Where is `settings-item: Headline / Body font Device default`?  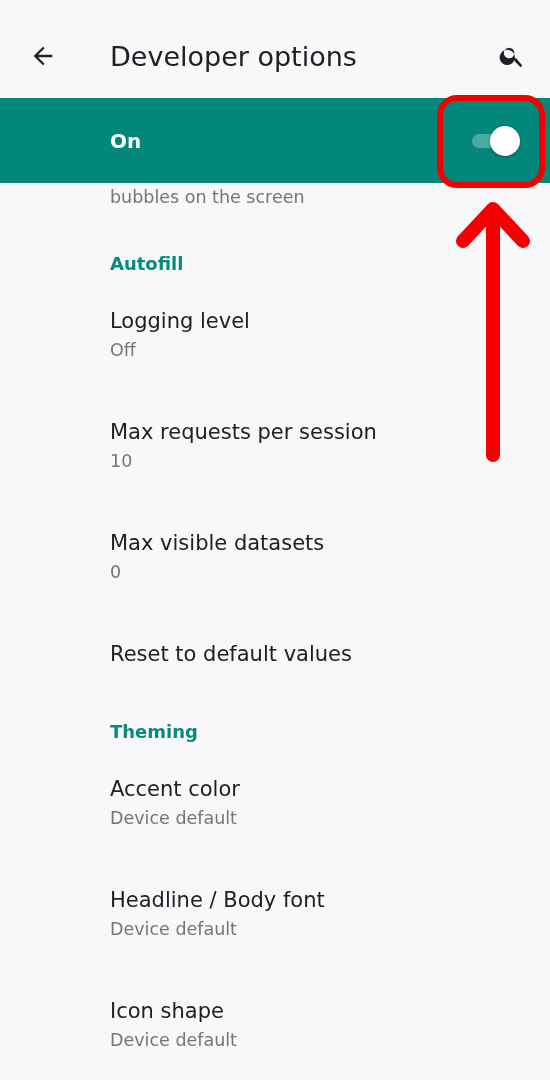 settings-item: Headline / Body font Device default is located at coordinates (275, 928).